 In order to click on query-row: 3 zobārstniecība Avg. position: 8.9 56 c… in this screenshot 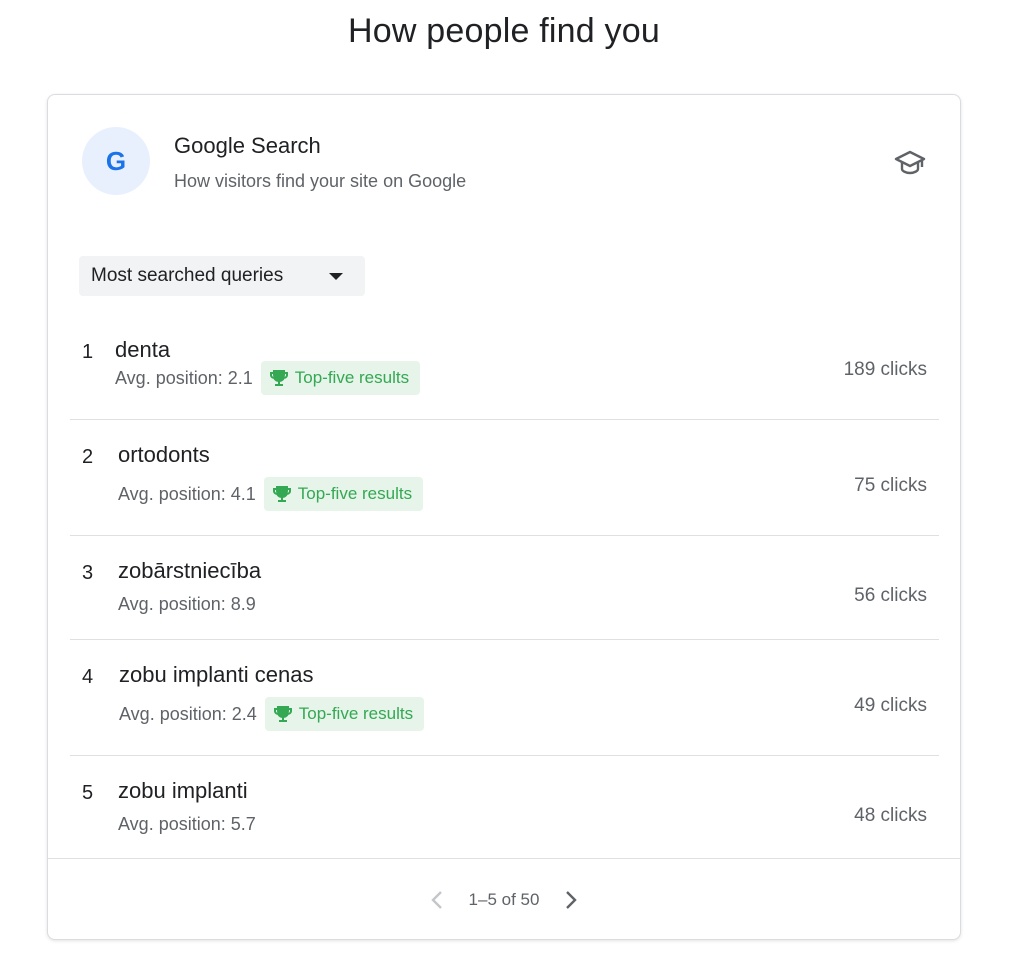, I will do `click(504, 588)`.